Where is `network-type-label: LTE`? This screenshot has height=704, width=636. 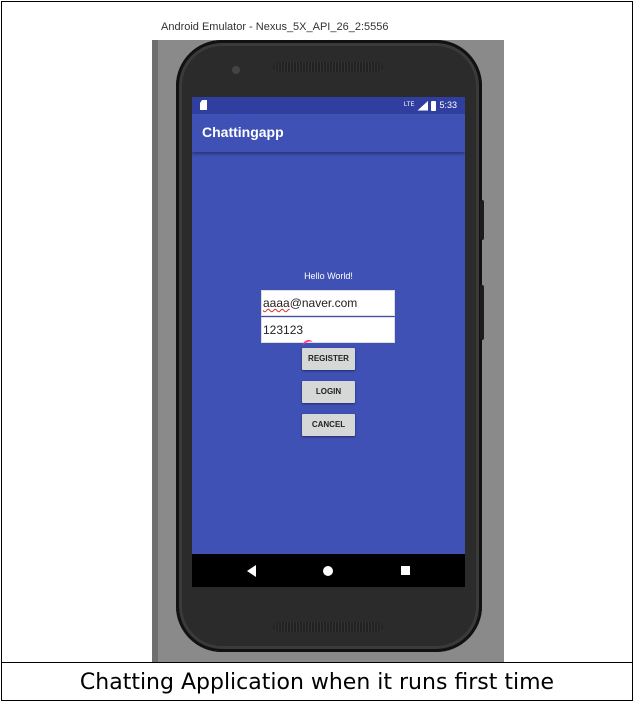 network-type-label: LTE is located at coordinates (409, 105).